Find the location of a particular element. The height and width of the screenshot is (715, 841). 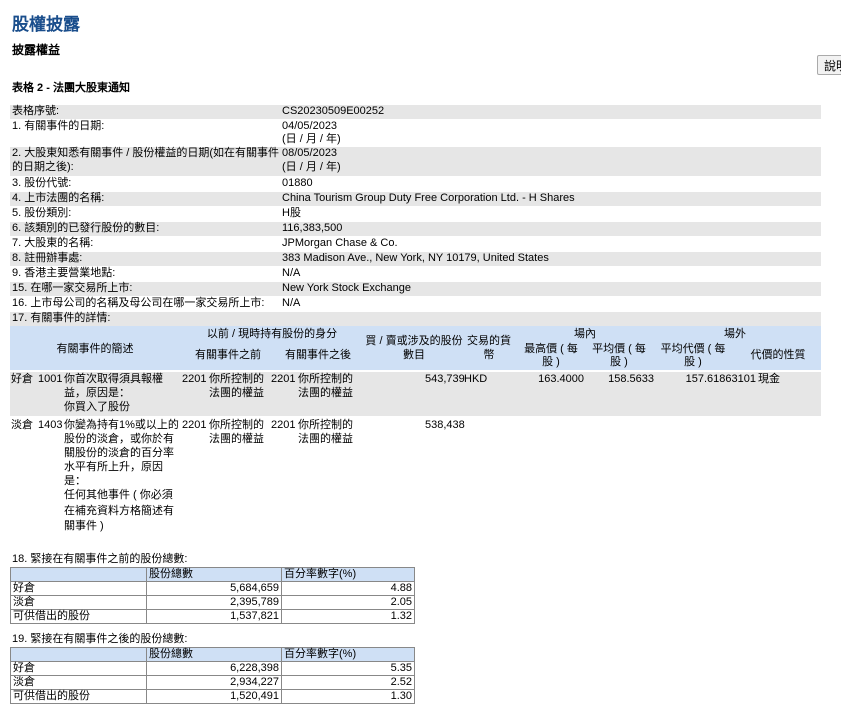

field-label: 7. 大股東的名稱: is located at coordinates (53, 243).